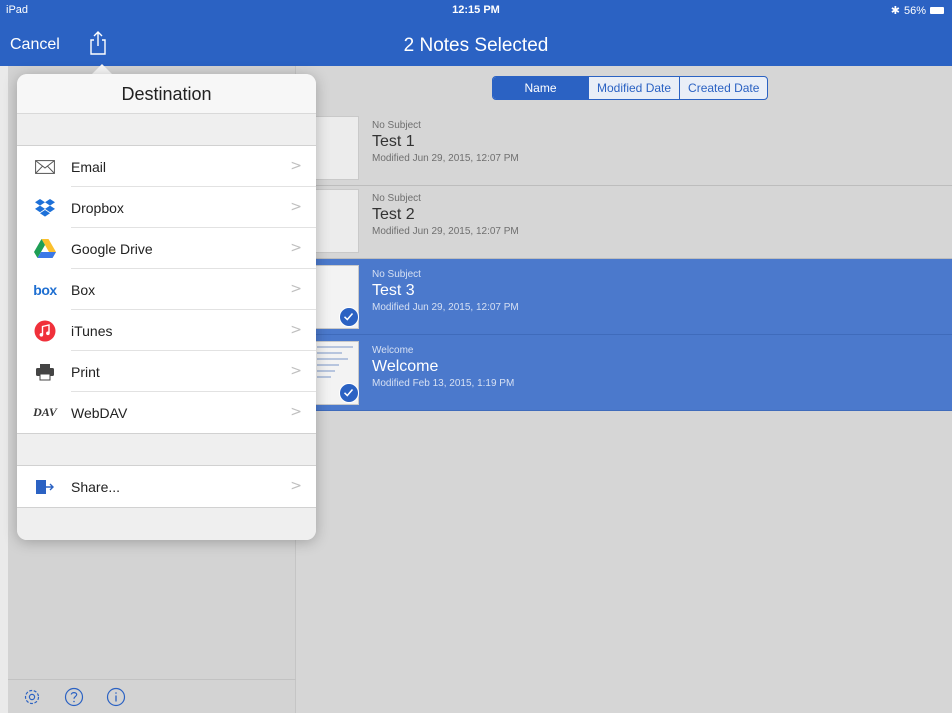 This screenshot has width=952, height=713. What do you see at coordinates (633, 88) in the screenshot?
I see `sort-modified-date: Modified Date` at bounding box center [633, 88].